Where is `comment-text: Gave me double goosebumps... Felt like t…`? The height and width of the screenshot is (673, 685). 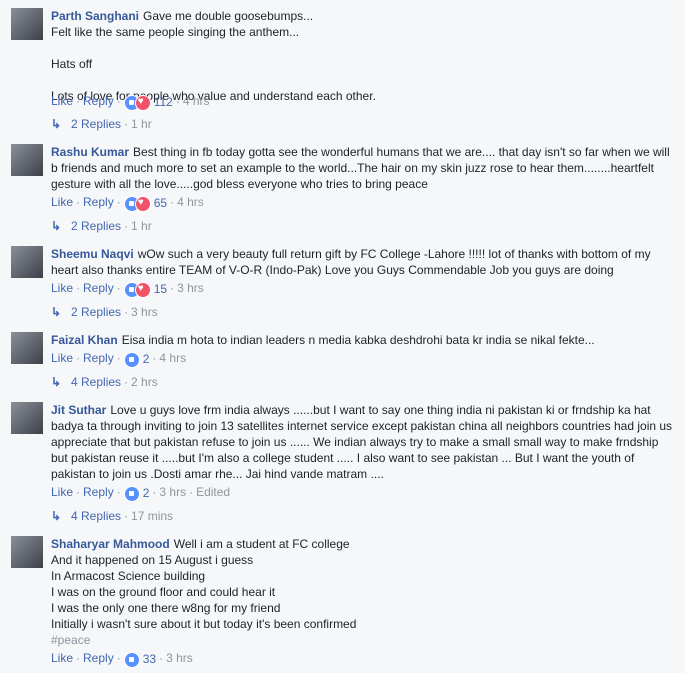 comment-text: Gave me double goosebumps... Felt like t… is located at coordinates (213, 56).